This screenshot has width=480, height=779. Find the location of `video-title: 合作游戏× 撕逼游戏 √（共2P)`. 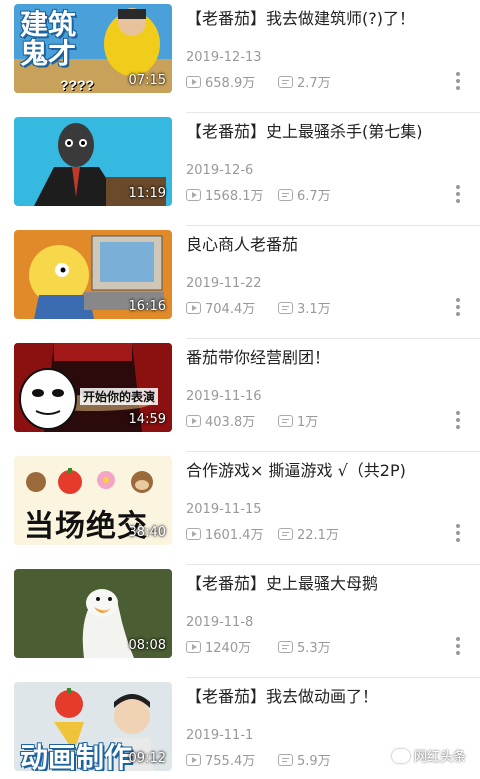

video-title: 合作游戏× 撕逼游戏 √（共2P) is located at coordinates (321, 469).